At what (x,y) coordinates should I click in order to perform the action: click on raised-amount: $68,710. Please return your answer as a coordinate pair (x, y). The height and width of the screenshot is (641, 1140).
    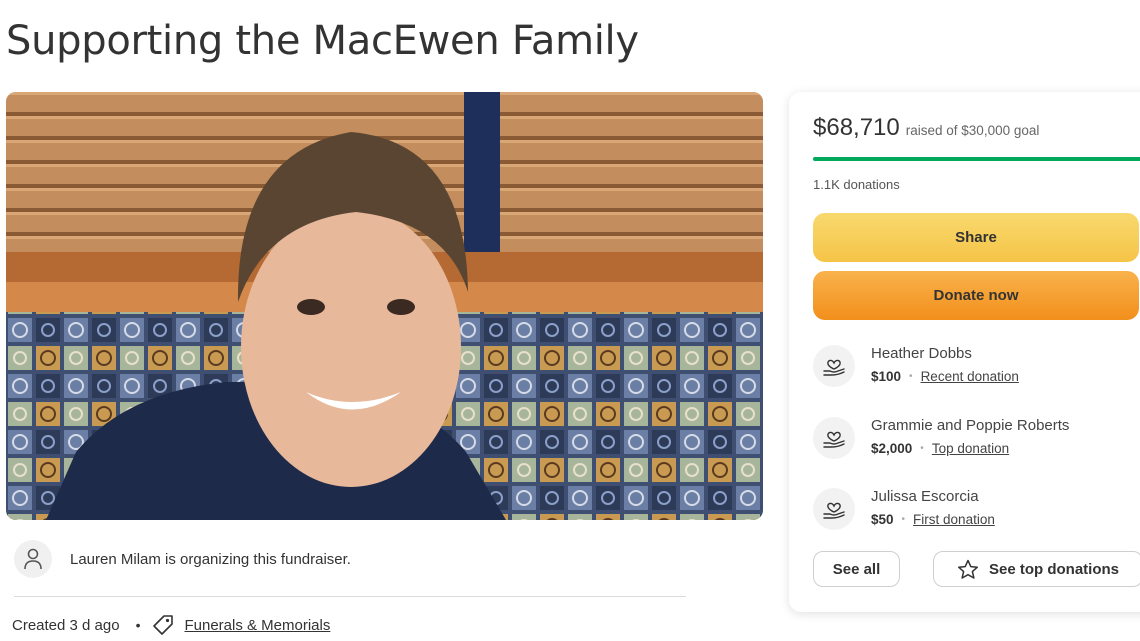
    Looking at the image, I should click on (856, 127).